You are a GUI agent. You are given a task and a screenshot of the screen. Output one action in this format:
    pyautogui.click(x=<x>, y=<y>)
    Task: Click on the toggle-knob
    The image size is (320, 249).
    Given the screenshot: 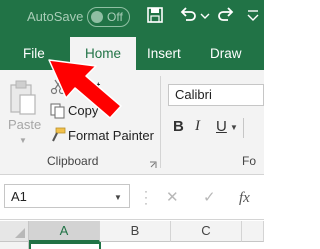 What is the action you would take?
    pyautogui.click(x=97, y=17)
    